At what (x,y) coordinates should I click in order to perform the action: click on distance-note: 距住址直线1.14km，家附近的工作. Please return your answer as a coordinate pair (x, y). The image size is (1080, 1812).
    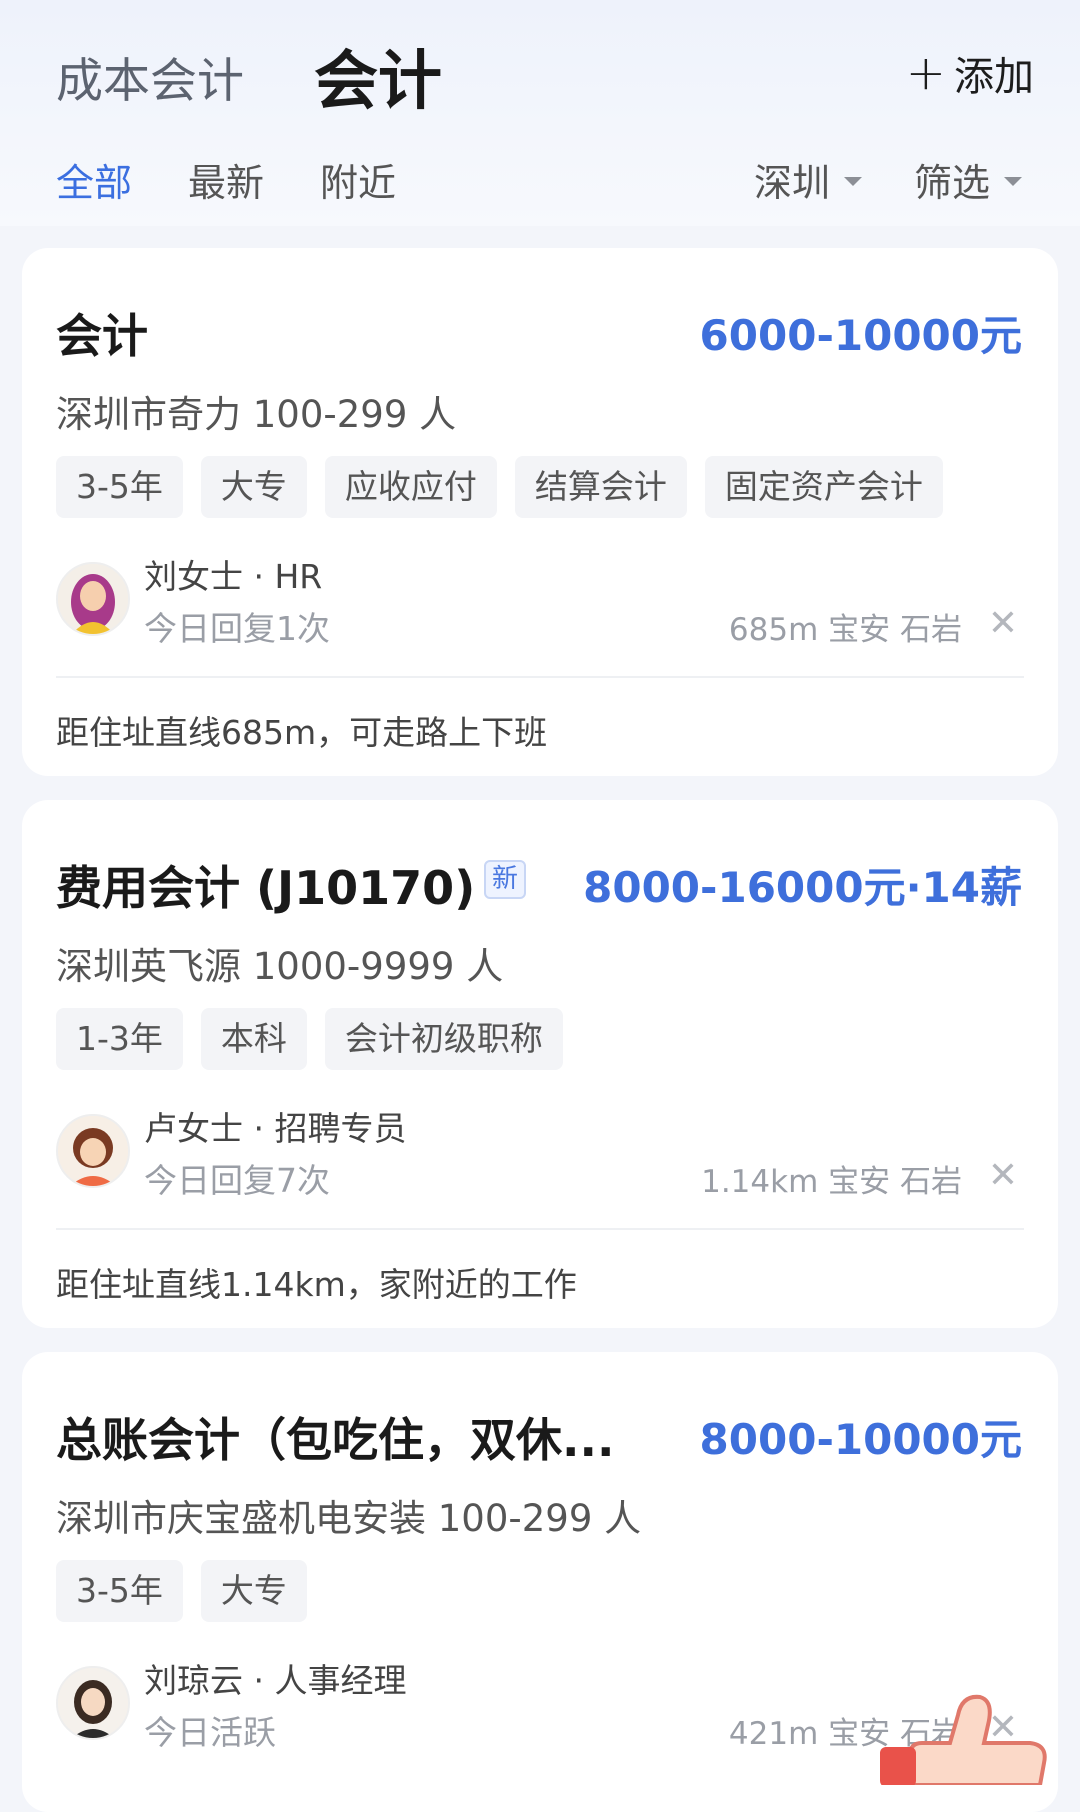
    Looking at the image, I should click on (316, 1284).